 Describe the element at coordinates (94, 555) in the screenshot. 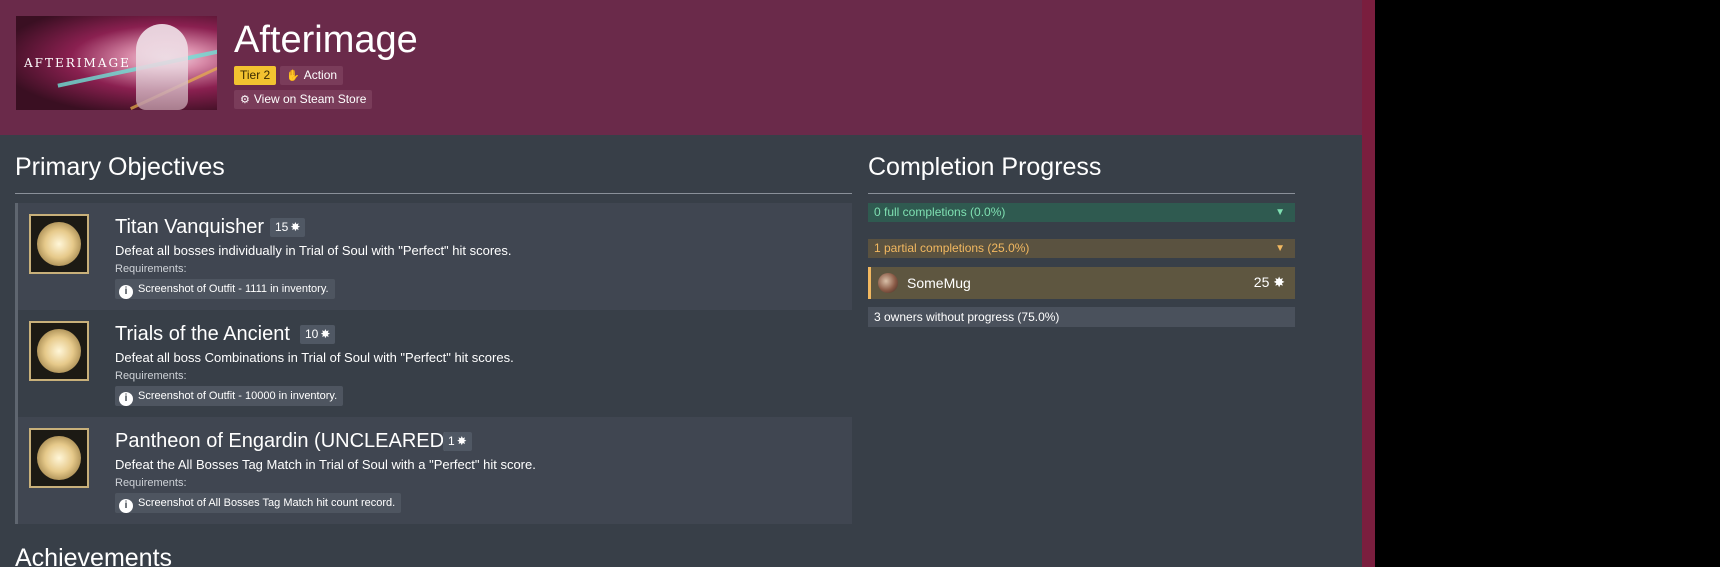

I see `achievements-heading: Achievements` at that location.